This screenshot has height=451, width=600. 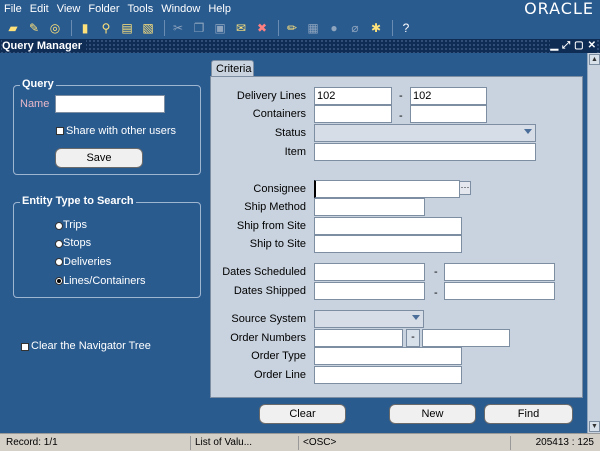 What do you see at coordinates (401, 116) in the screenshot?
I see `containers-dash: -` at bounding box center [401, 116].